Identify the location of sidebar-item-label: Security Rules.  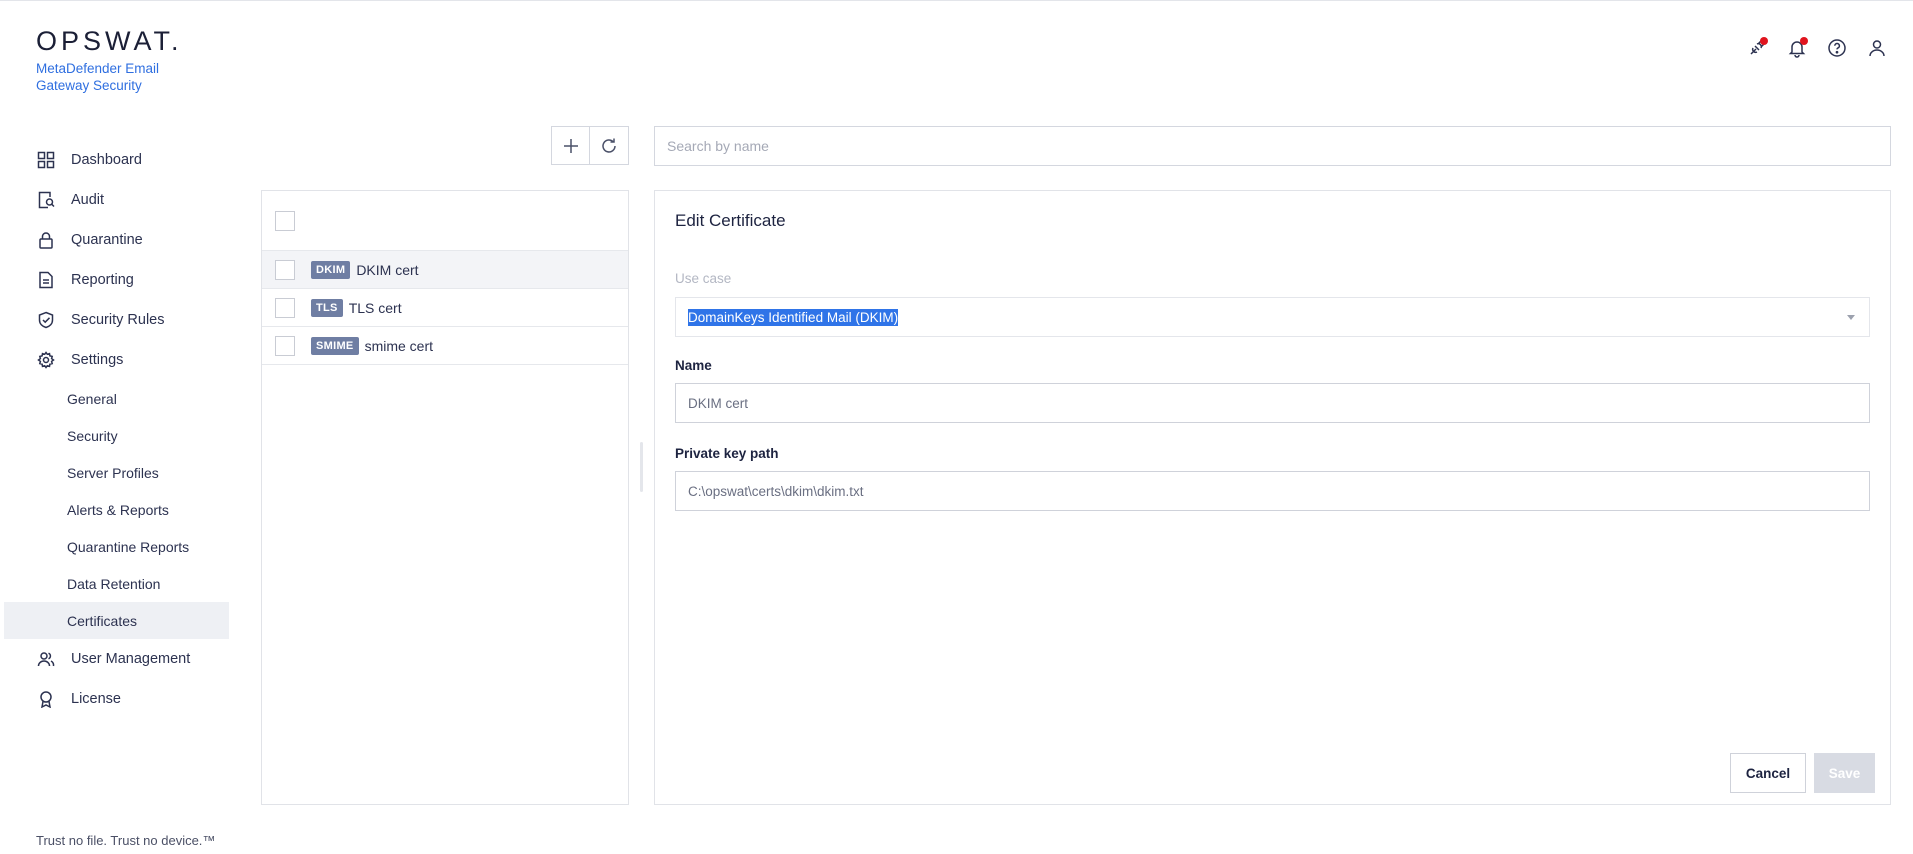
(118, 320).